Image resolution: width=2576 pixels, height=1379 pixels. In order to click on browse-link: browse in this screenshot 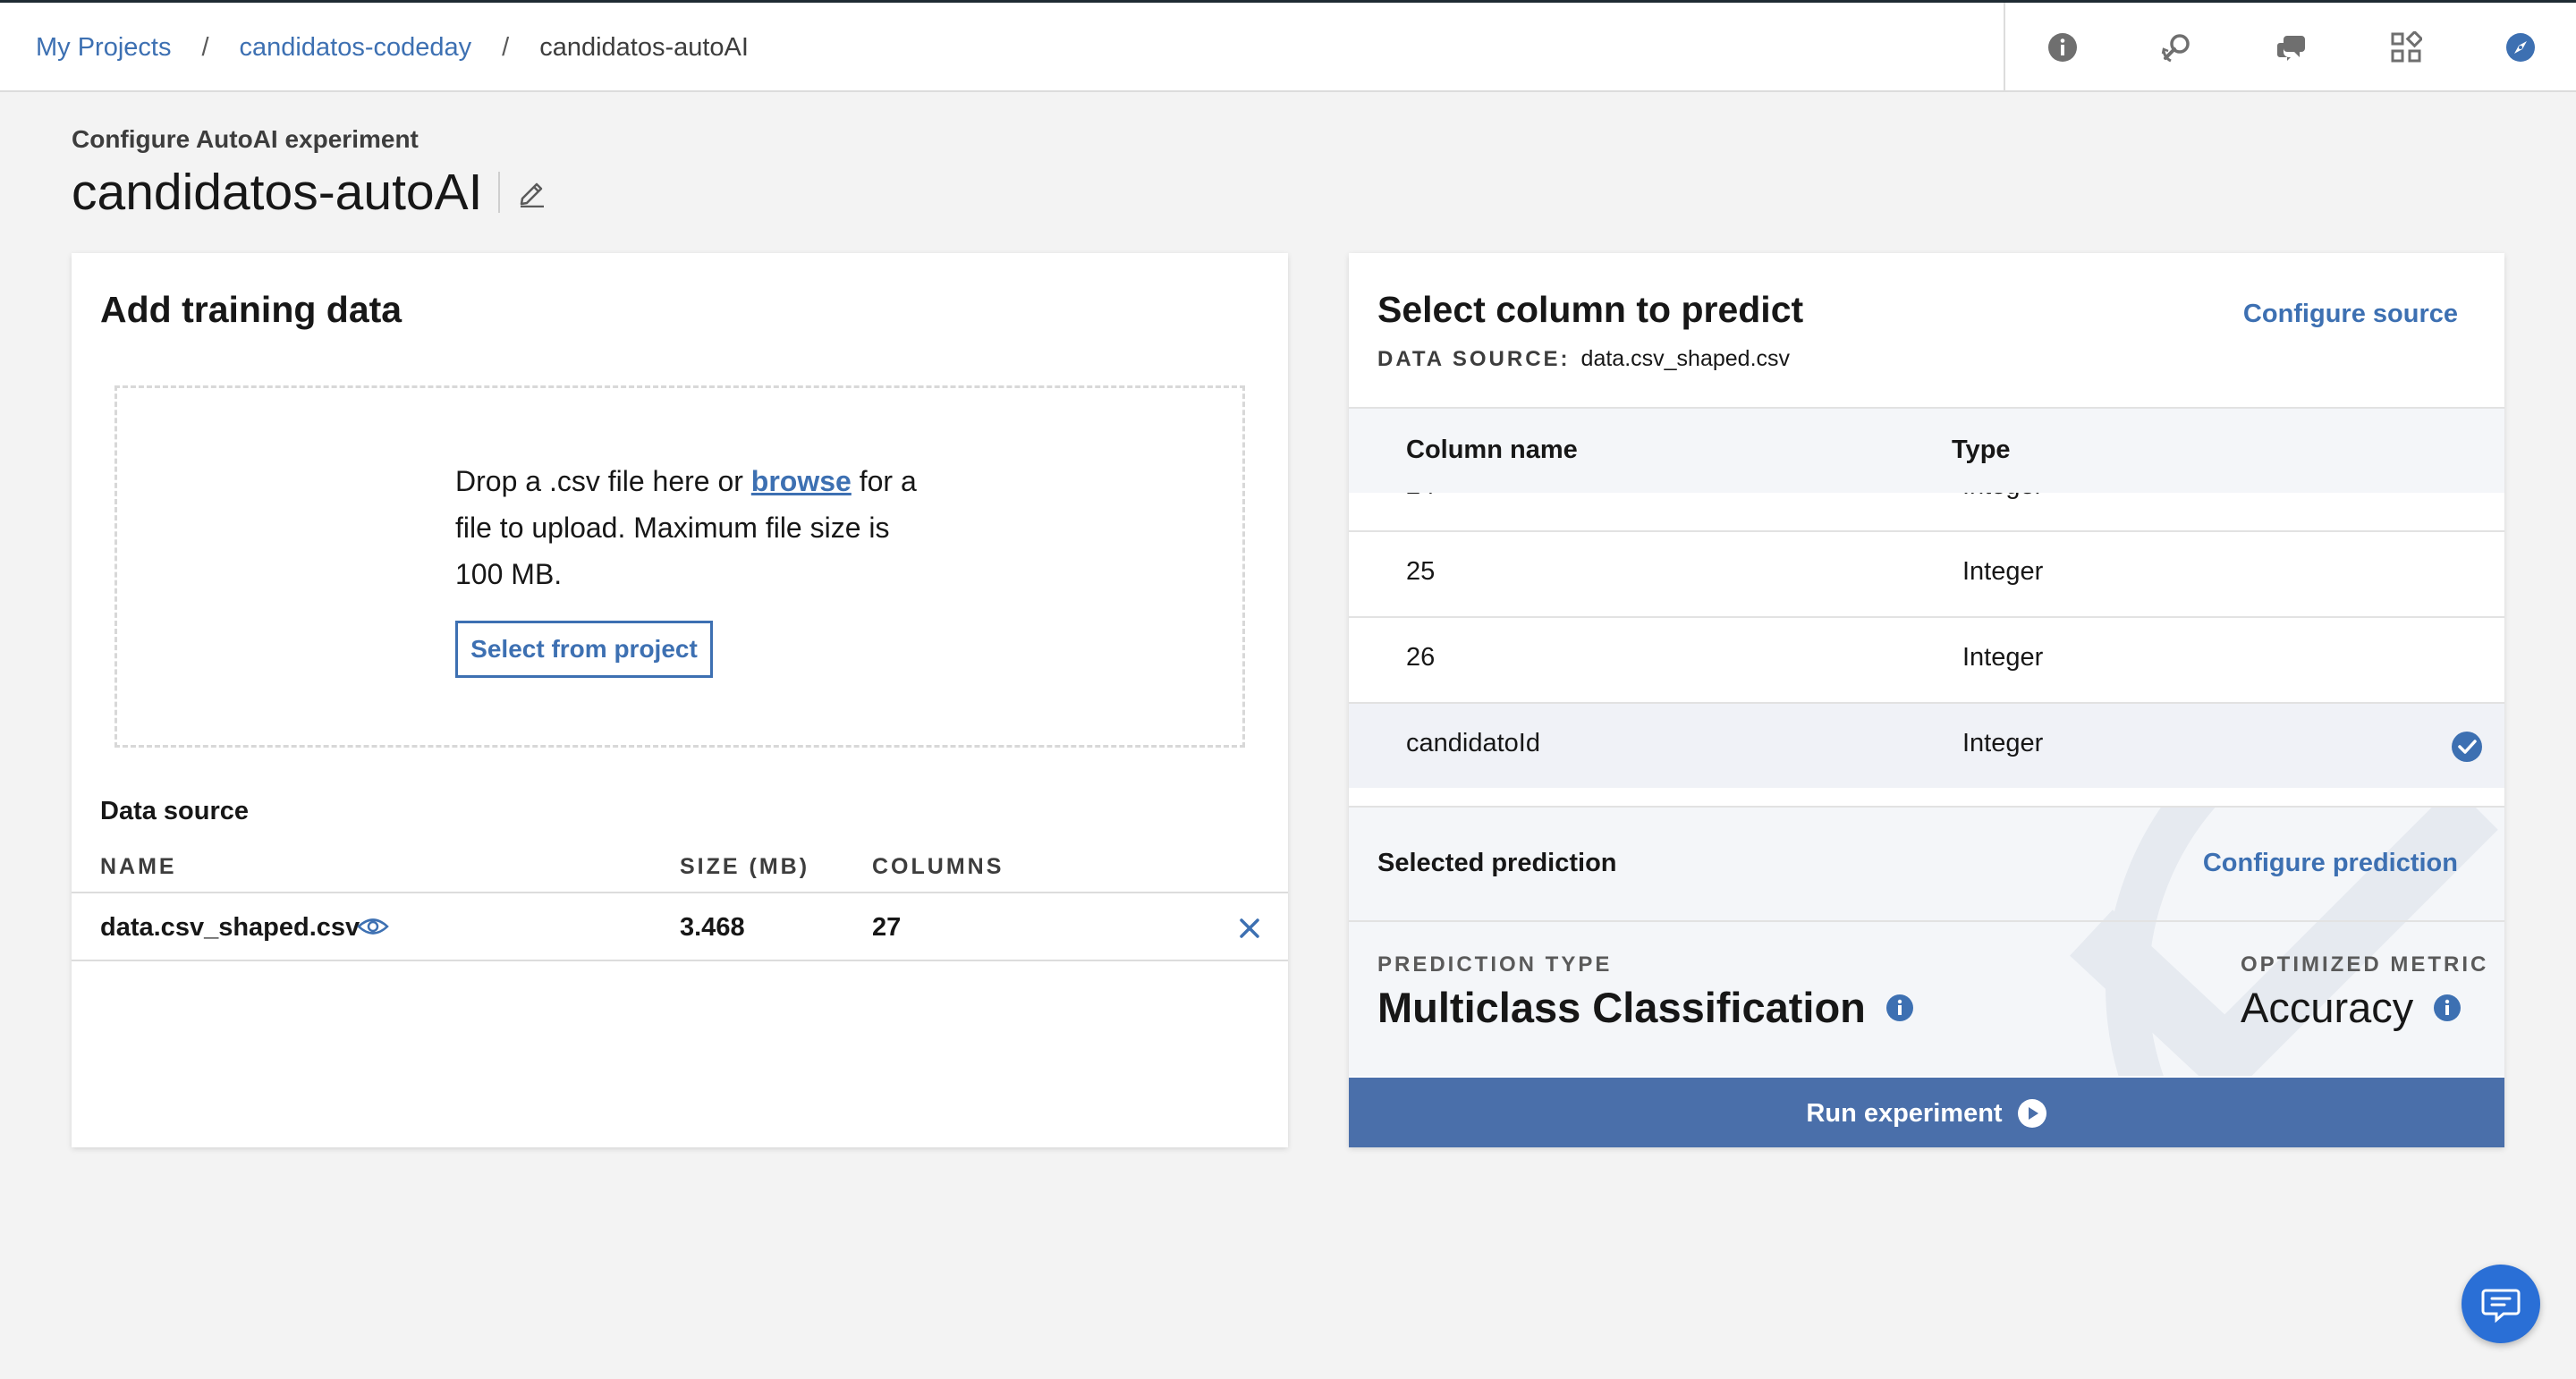, I will do `click(801, 481)`.